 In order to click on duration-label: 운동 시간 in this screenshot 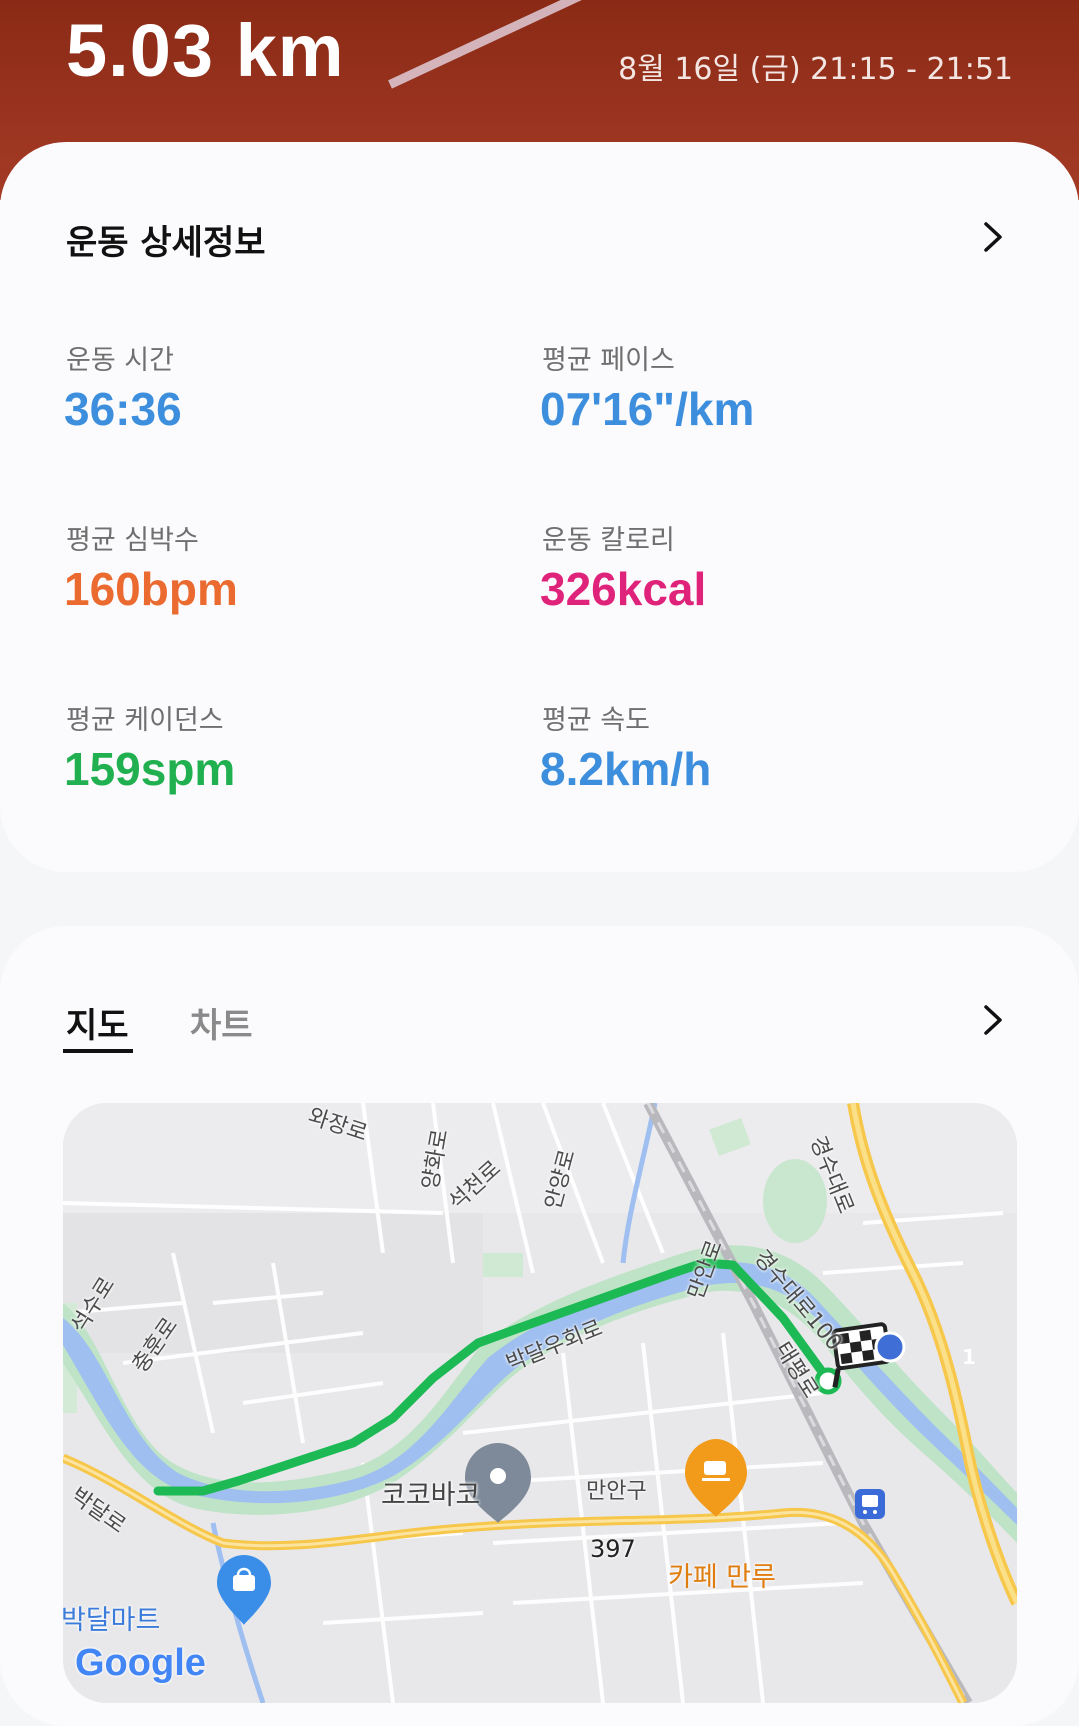, I will do `click(120, 360)`.